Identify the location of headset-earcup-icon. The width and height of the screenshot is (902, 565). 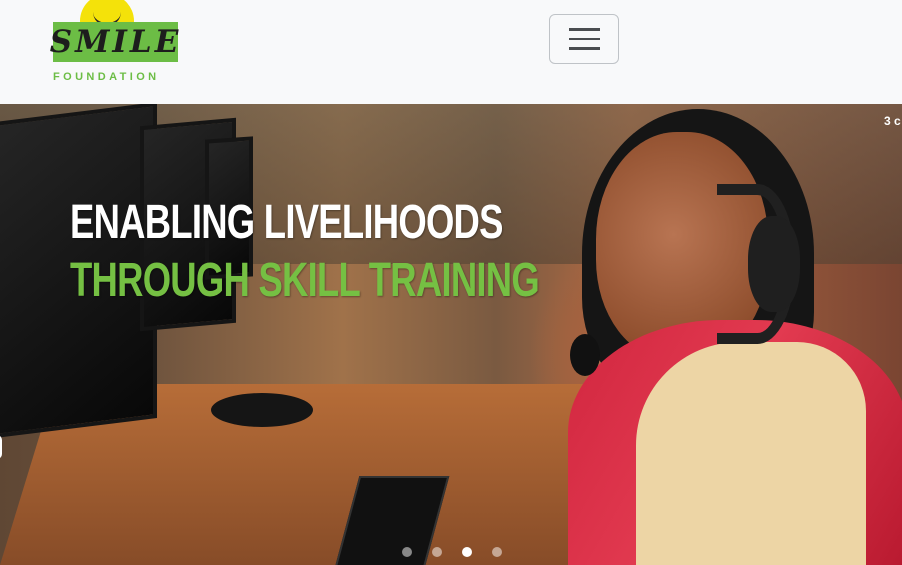
(774, 264).